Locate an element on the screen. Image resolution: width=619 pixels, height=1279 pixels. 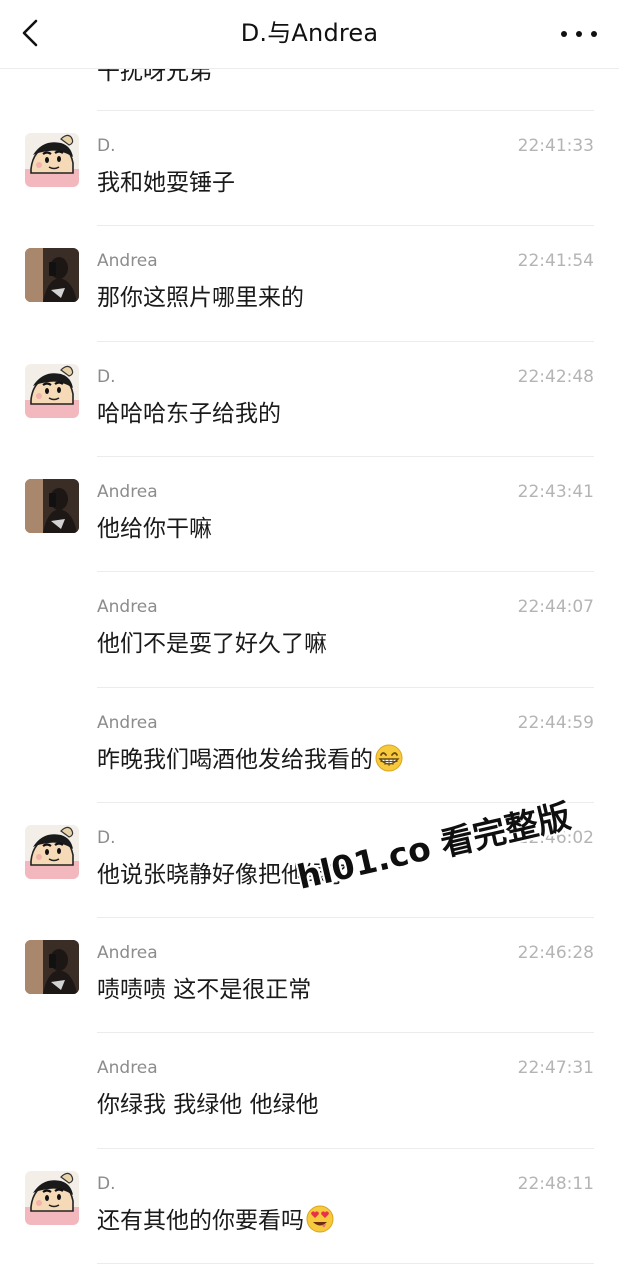
message-content: 我和她耍锤子 is located at coordinates (166, 183).